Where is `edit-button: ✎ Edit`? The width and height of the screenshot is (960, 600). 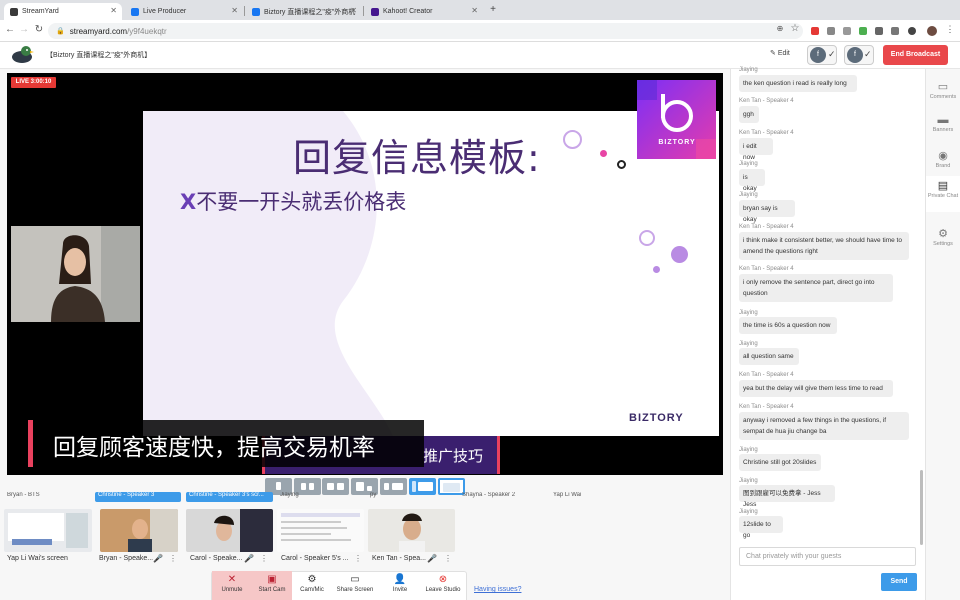 edit-button: ✎ Edit is located at coordinates (780, 53).